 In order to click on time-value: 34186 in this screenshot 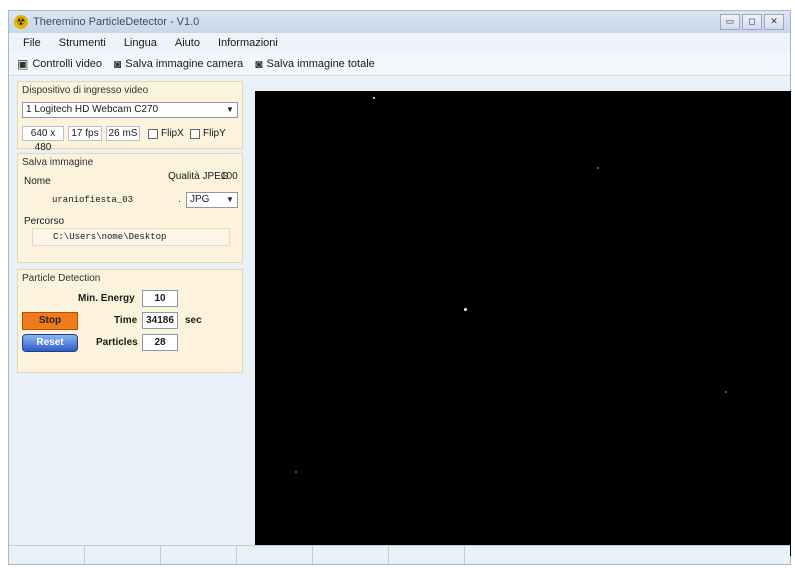, I will do `click(160, 320)`.